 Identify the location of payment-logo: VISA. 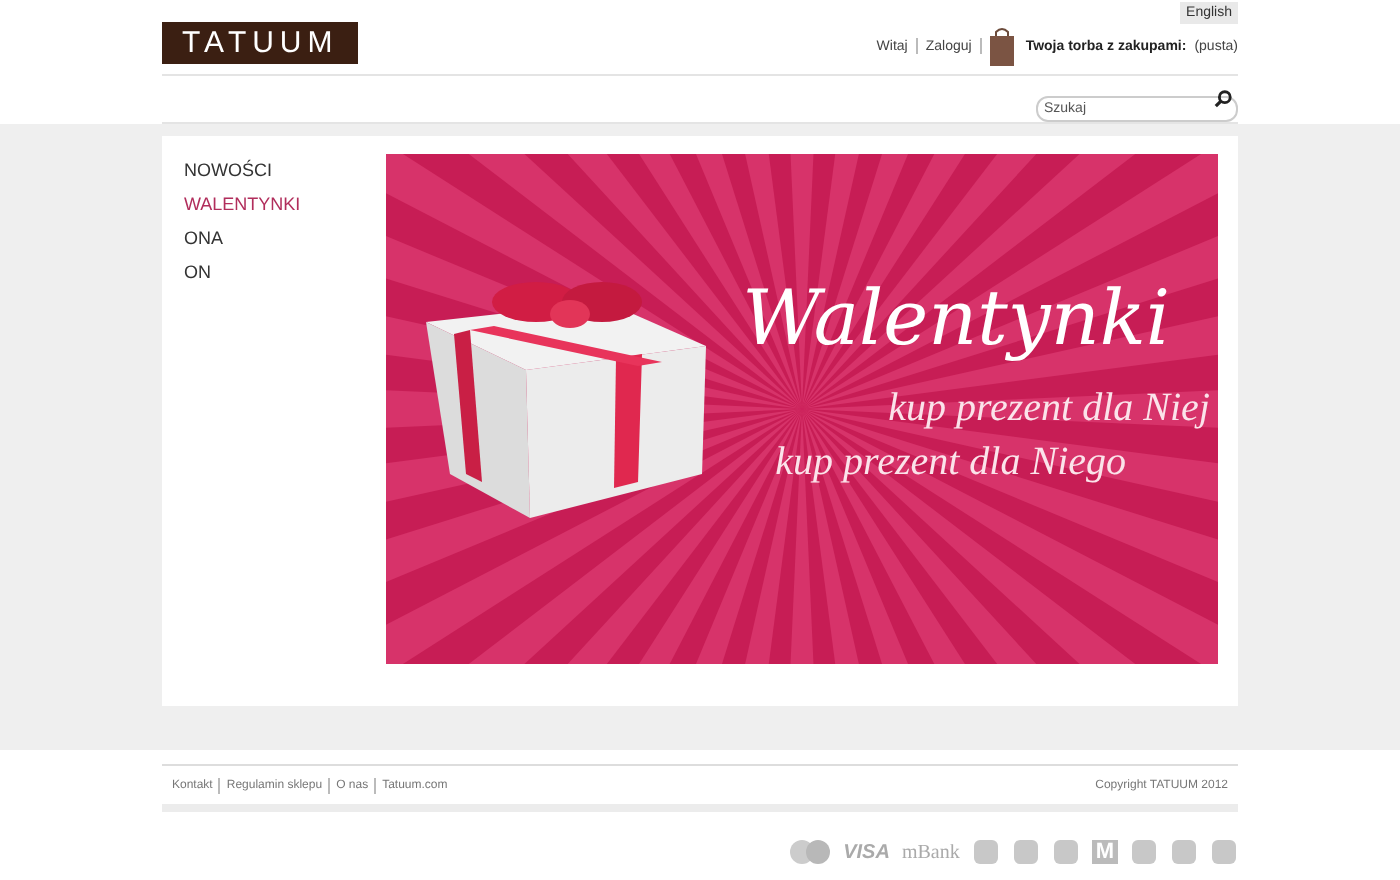
(866, 852).